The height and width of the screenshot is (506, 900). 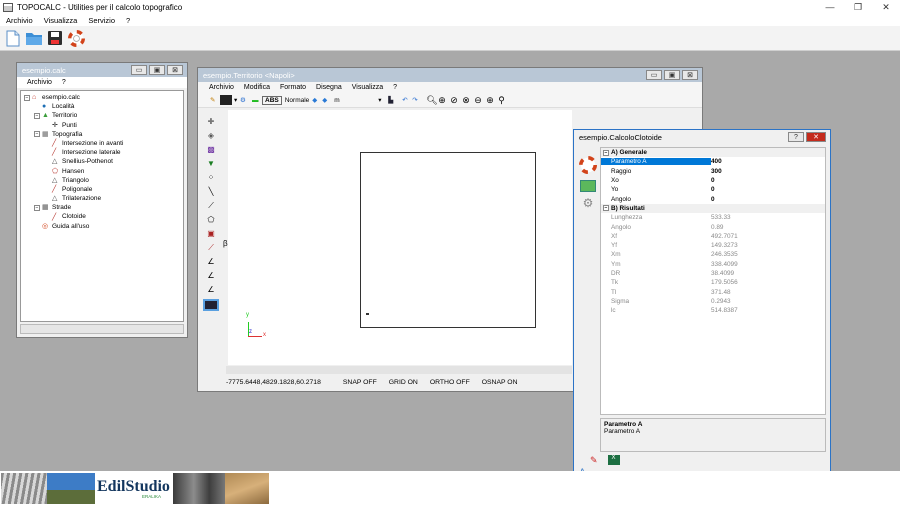 What do you see at coordinates (468, 100) in the screenshot?
I see `zoom-all-icon: ⊗` at bounding box center [468, 100].